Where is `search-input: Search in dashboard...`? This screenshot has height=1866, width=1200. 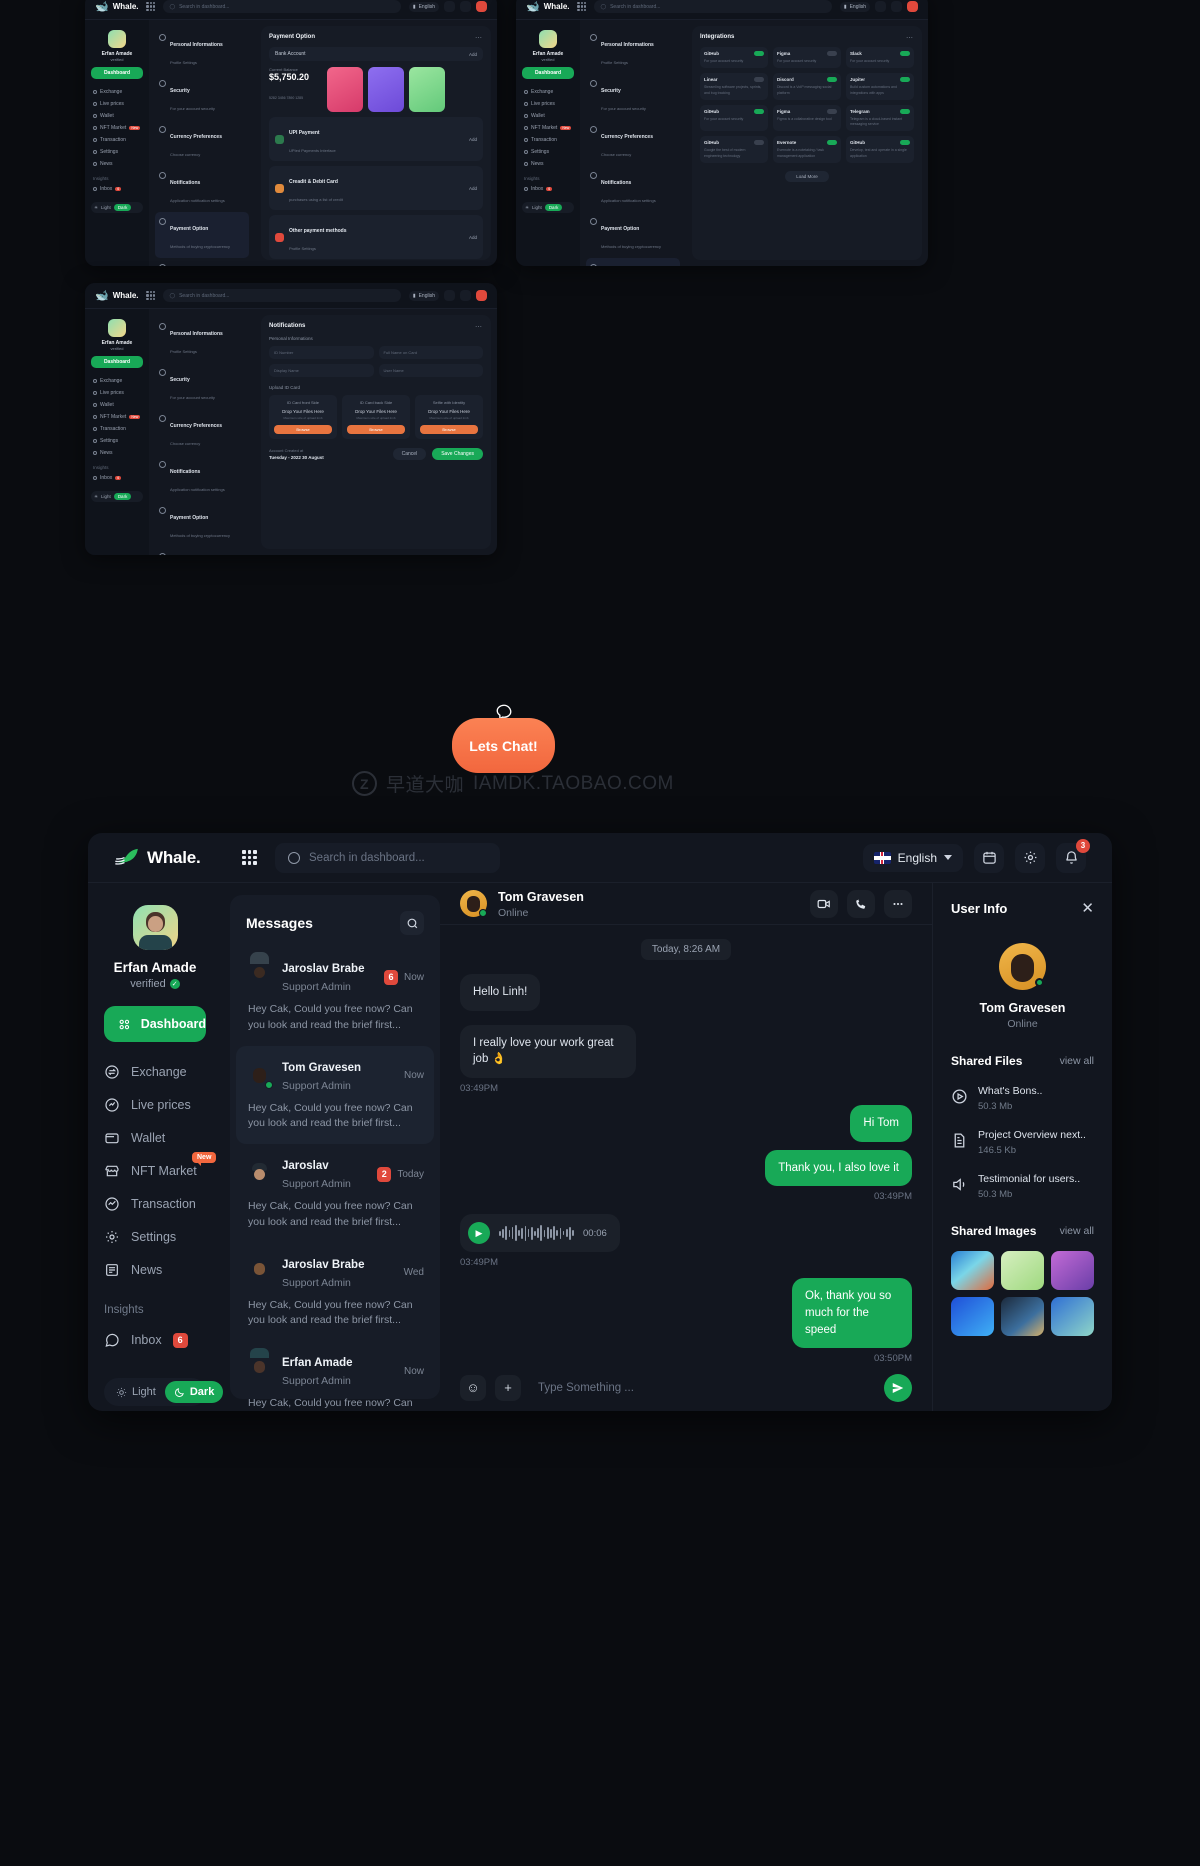
search-input: Search in dashboard... is located at coordinates (387, 857).